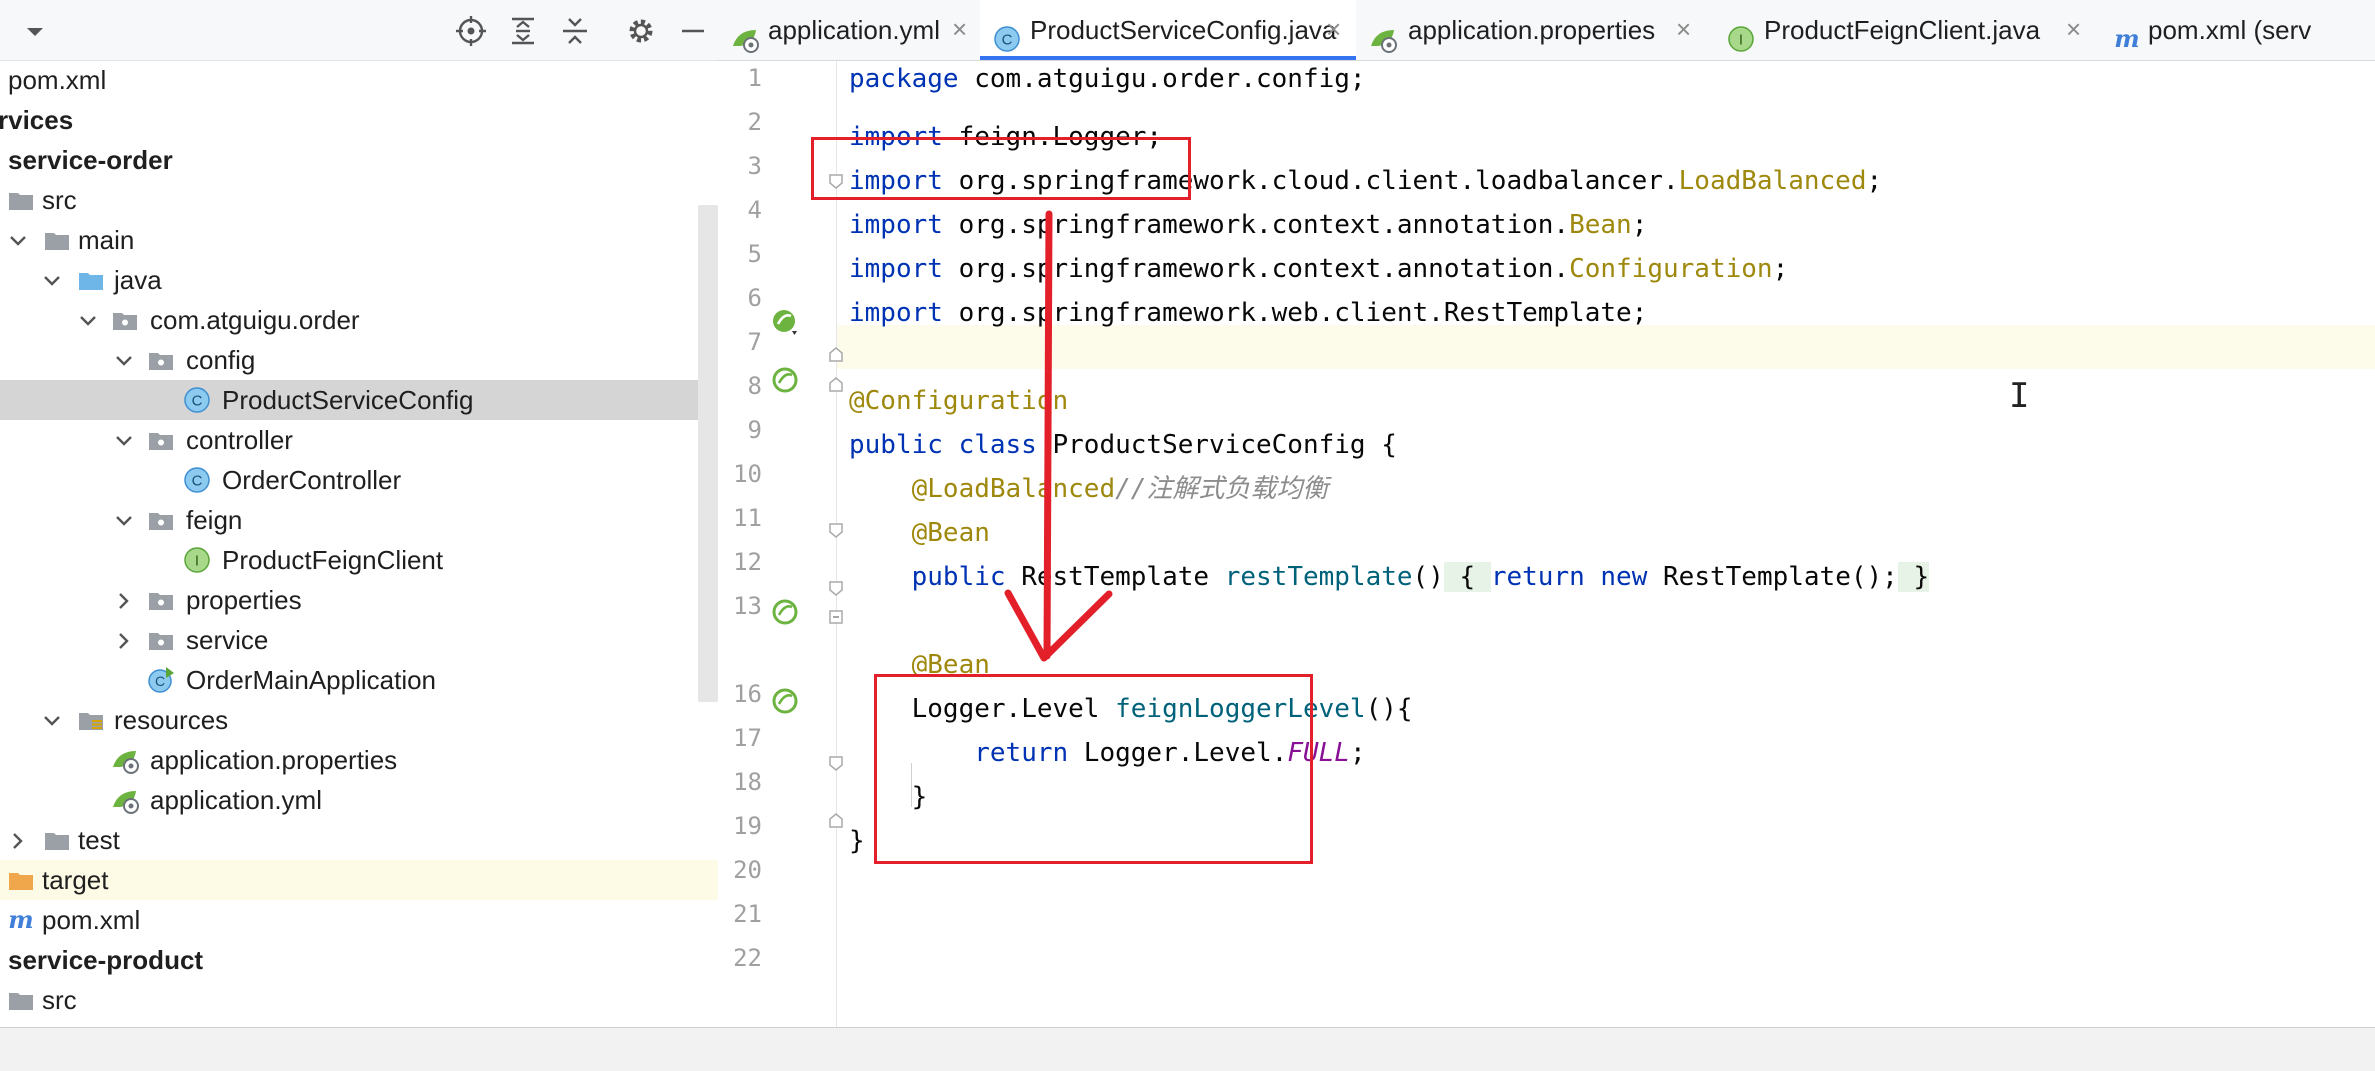 The height and width of the screenshot is (1071, 2375). What do you see at coordinates (471, 31) in the screenshot?
I see `locate-file-icon` at bounding box center [471, 31].